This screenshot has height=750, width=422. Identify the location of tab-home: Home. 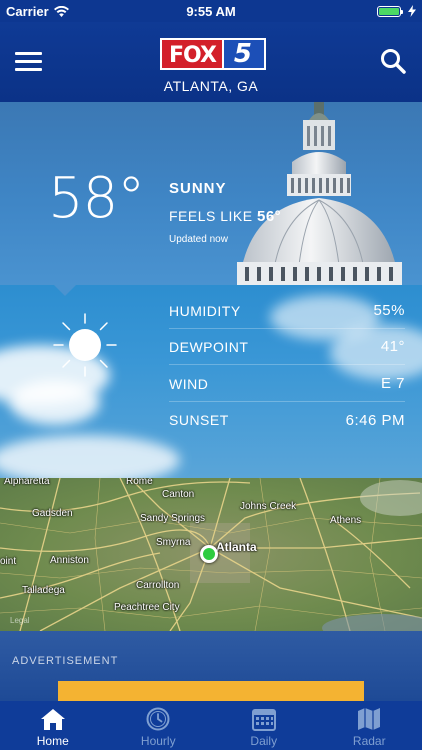
(53, 725).